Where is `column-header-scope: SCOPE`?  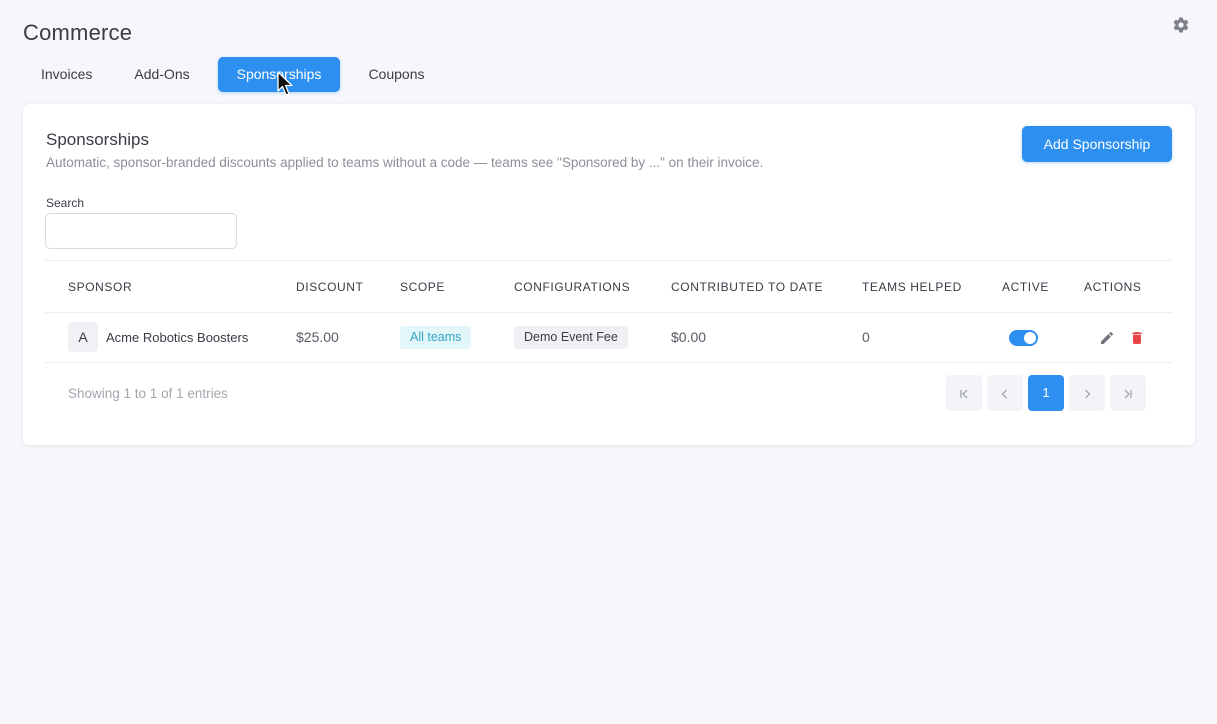 column-header-scope: SCOPE is located at coordinates (422, 287).